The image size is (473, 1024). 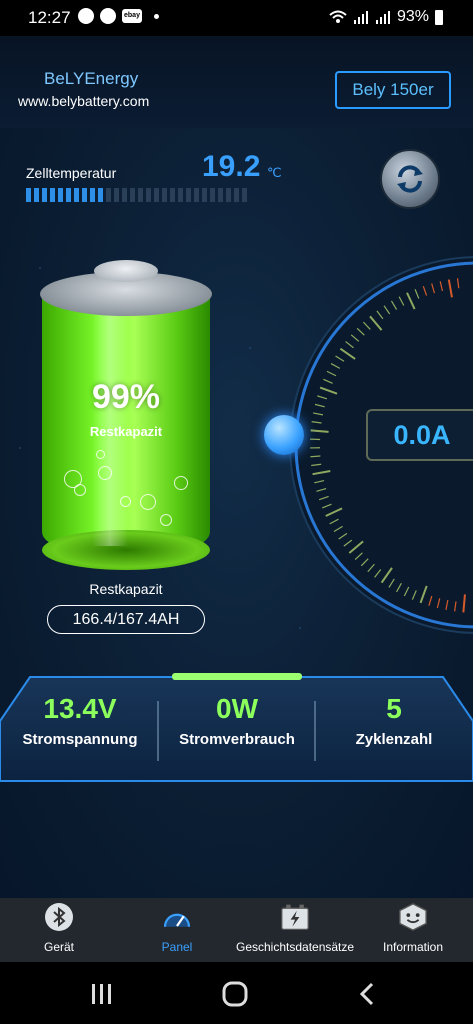 I want to click on battery-sub-label: Restkapazit, so click(x=126, y=431).